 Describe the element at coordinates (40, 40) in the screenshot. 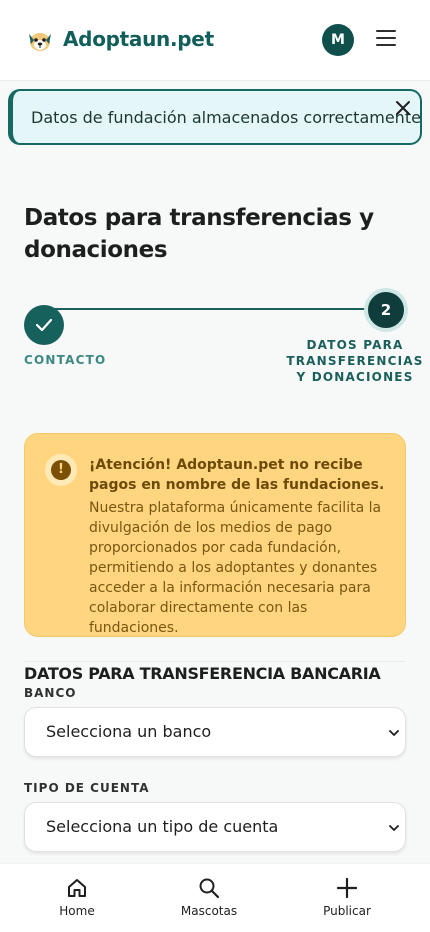

I see `dog-face-icon` at that location.